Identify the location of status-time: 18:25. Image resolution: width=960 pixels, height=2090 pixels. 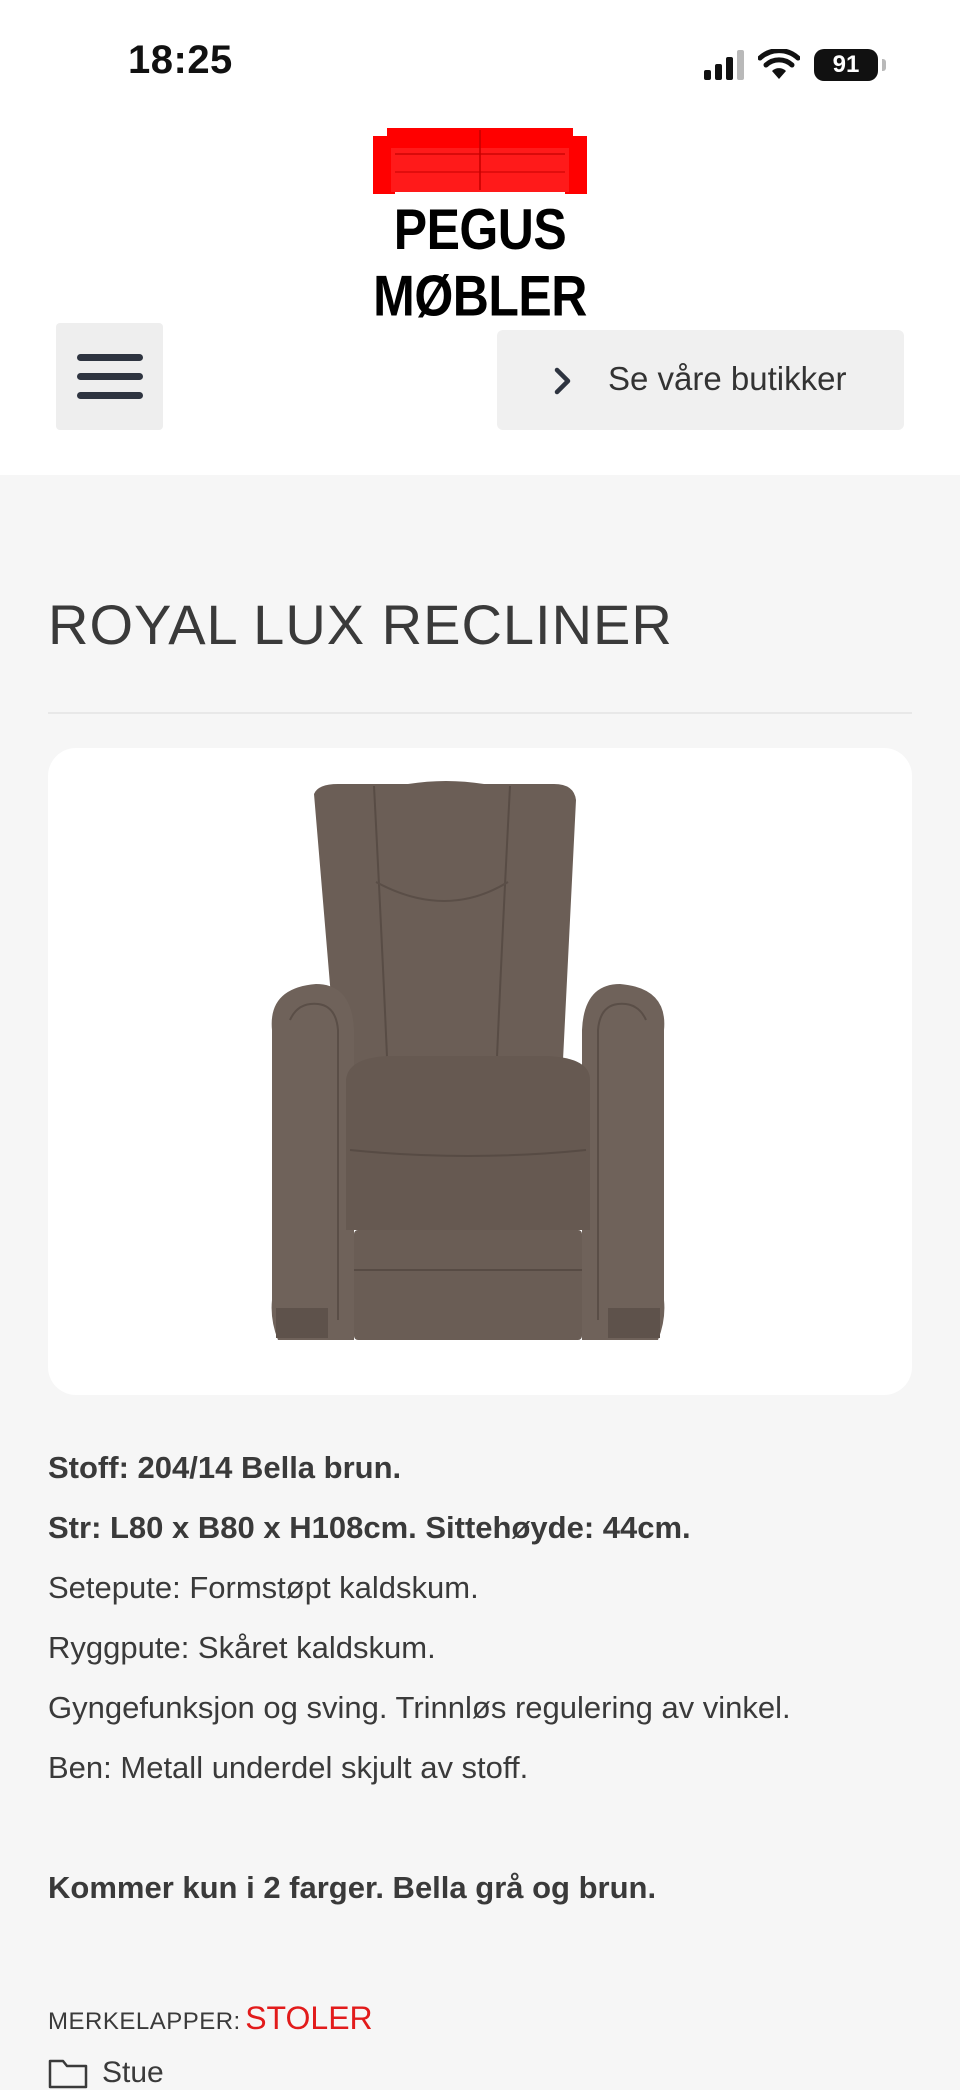
(180, 60).